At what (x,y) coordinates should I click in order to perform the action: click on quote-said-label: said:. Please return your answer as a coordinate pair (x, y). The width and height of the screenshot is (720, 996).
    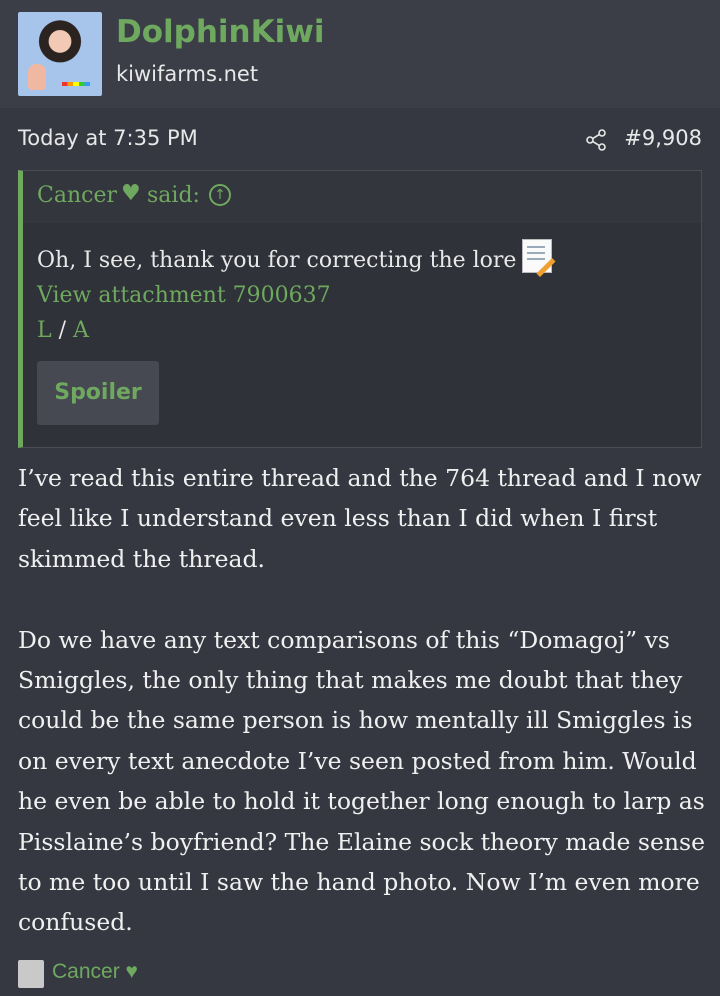
    Looking at the image, I should click on (173, 195).